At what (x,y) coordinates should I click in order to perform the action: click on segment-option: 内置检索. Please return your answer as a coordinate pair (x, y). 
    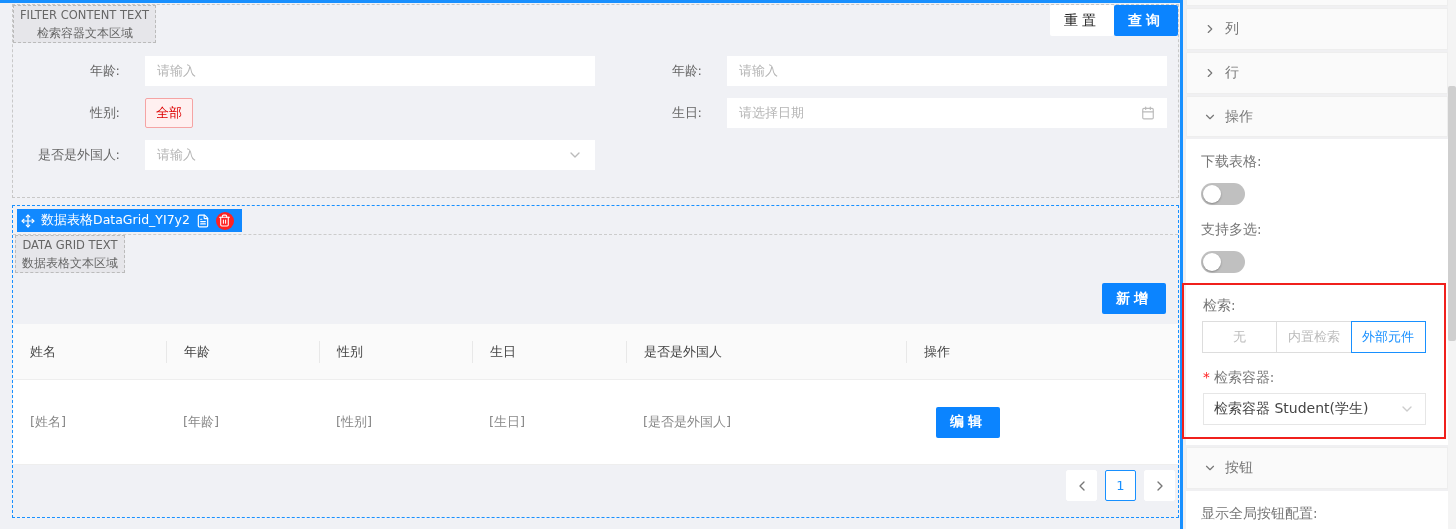
    Looking at the image, I should click on (1314, 337).